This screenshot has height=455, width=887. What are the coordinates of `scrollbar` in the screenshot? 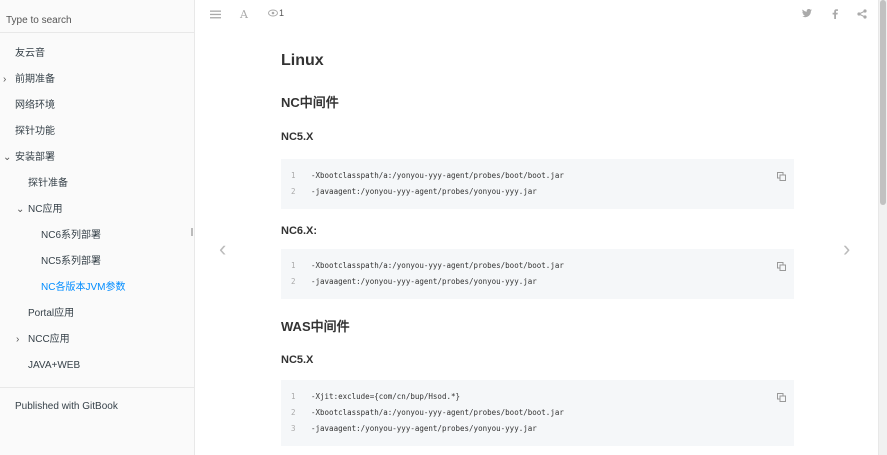 It's located at (882, 227).